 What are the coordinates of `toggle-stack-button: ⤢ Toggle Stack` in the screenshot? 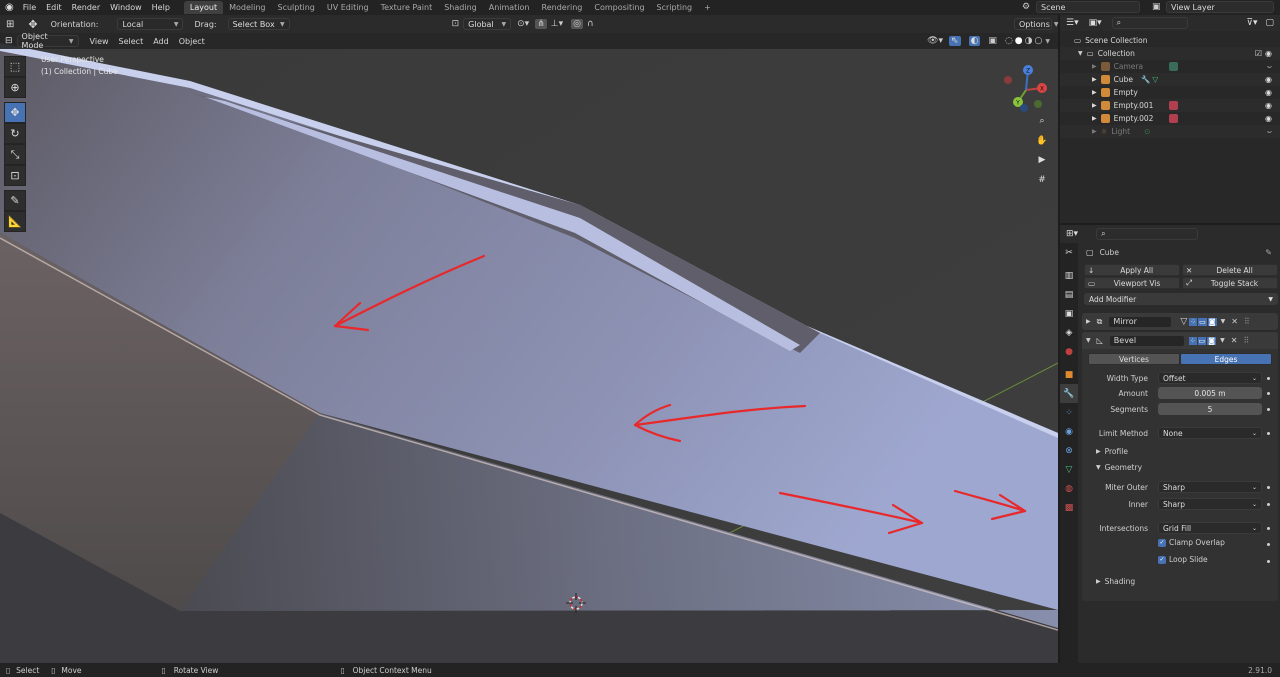 It's located at (1230, 283).